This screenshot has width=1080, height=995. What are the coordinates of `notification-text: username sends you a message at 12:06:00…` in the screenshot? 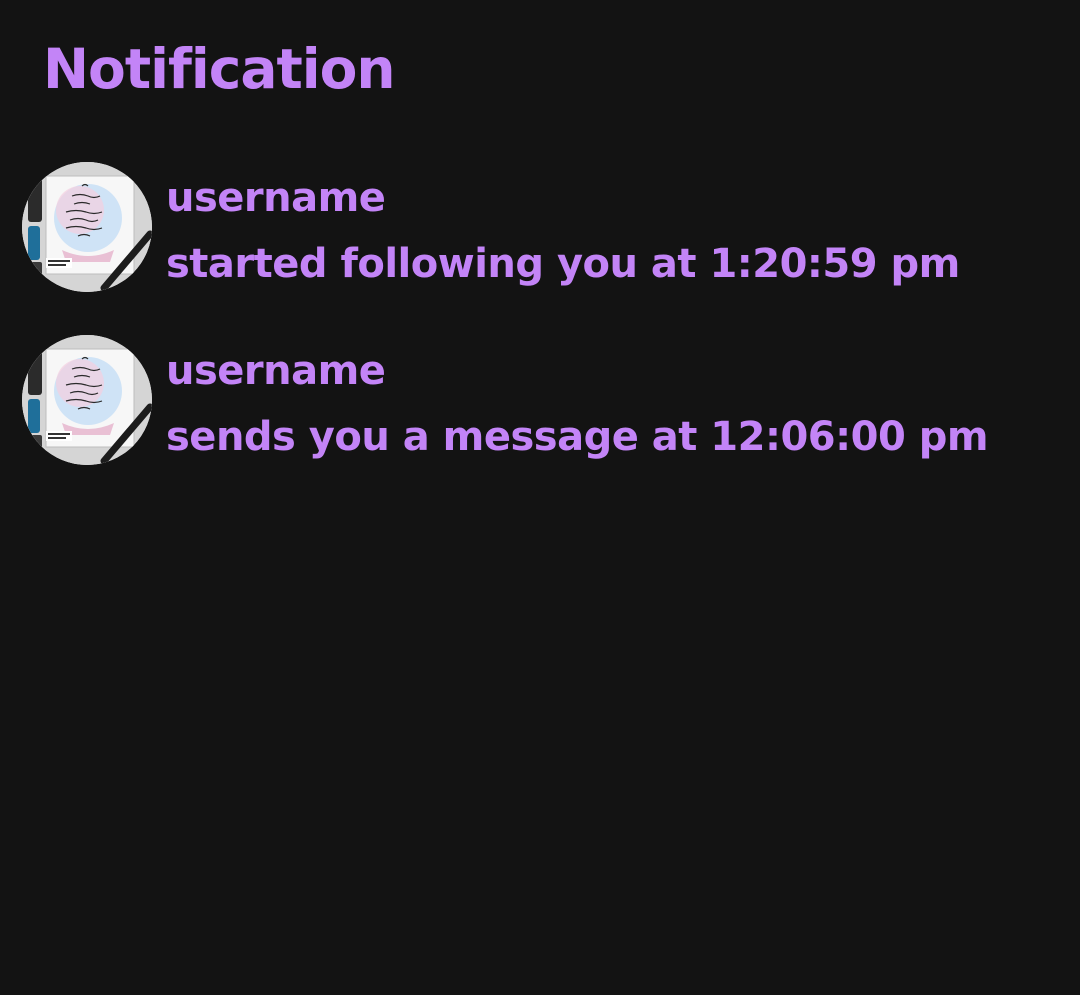 It's located at (577, 404).